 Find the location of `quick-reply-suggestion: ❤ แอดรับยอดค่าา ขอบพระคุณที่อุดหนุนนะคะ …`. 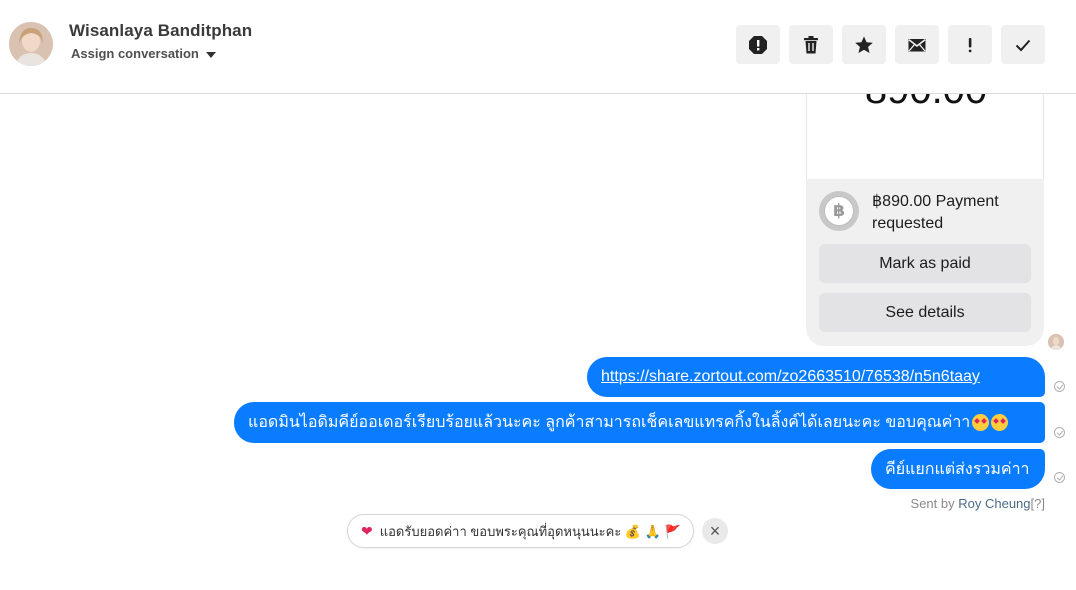

quick-reply-suggestion: ❤ แอดรับยอดค่าา ขอบพระคุณที่อุดหนุนนะคะ … is located at coordinates (520, 531).